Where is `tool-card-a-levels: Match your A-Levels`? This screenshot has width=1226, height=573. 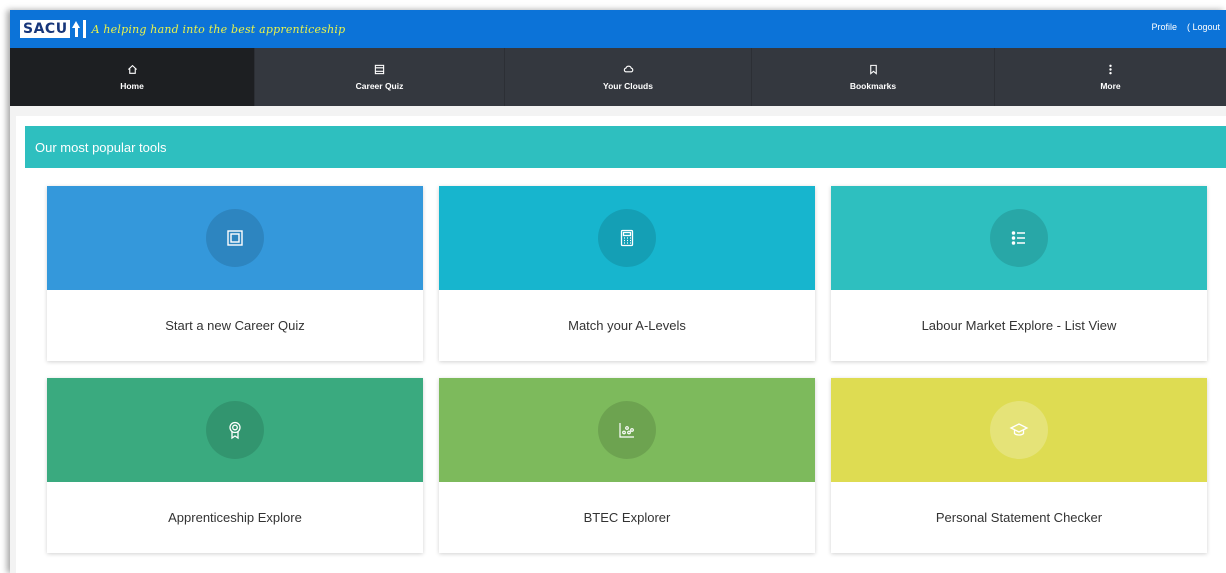 tool-card-a-levels: Match your A-Levels is located at coordinates (627, 273).